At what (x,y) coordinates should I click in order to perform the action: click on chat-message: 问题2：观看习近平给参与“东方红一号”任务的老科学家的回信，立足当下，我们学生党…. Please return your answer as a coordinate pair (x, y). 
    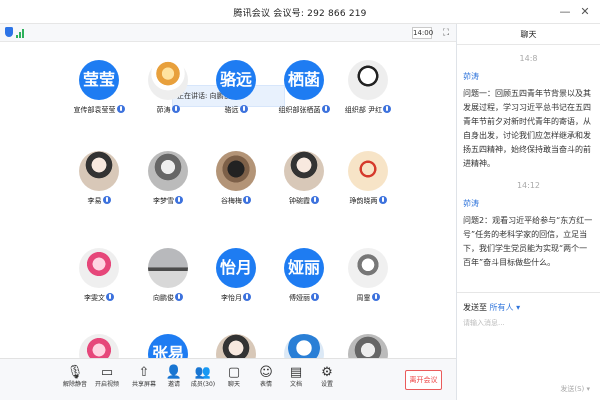
    Looking at the image, I should click on (528, 241).